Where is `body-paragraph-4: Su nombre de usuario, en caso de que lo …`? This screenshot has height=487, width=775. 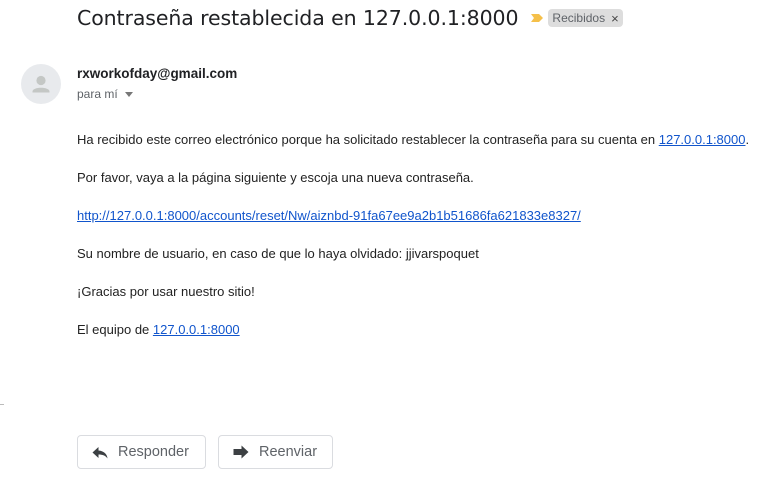
body-paragraph-4: Su nombre de usuario, en caso de que lo … is located at coordinates (278, 253).